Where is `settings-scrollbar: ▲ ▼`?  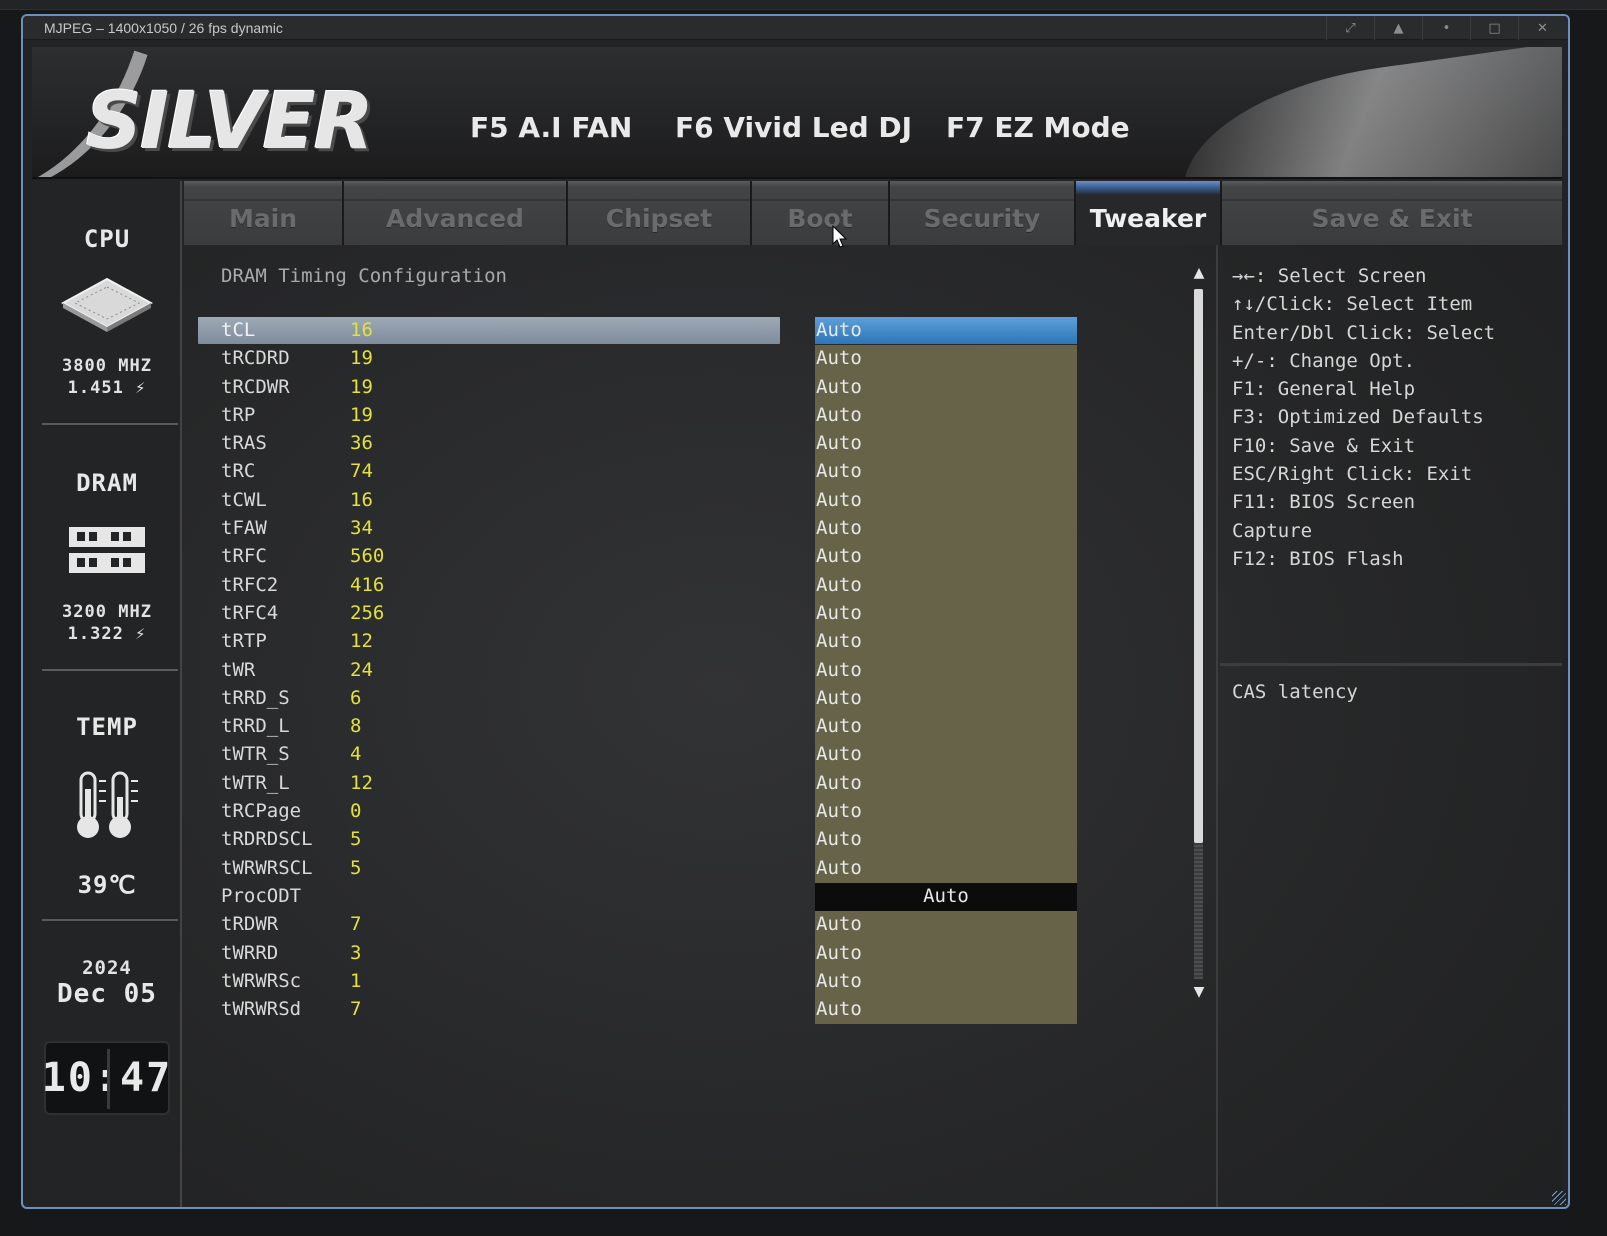 settings-scrollbar: ▲ ▼ is located at coordinates (1199, 632).